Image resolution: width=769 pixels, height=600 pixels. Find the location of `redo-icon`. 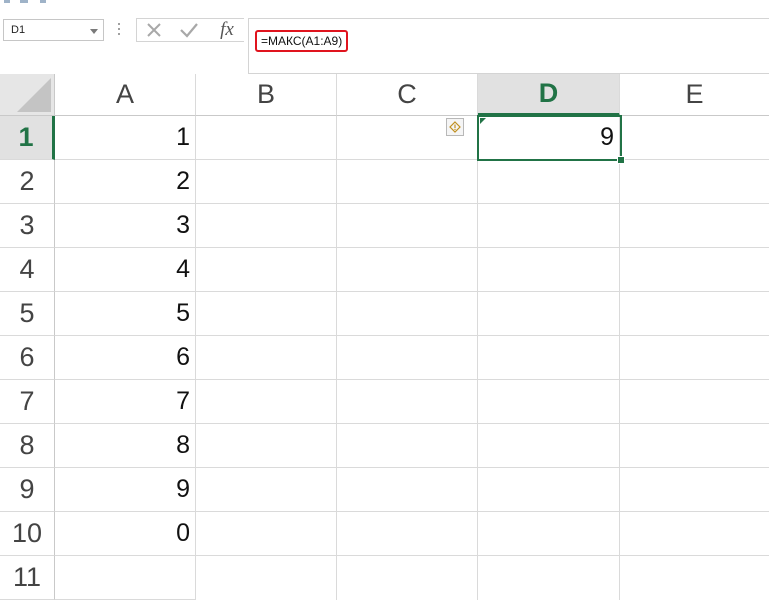

redo-icon is located at coordinates (43, 1).